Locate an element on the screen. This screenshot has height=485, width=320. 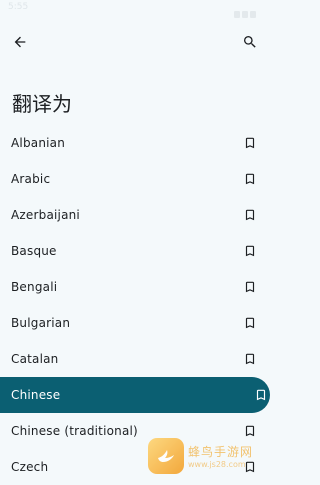
watermark-text: 蜂鸟手游网 www.js28.com is located at coordinates (220, 456).